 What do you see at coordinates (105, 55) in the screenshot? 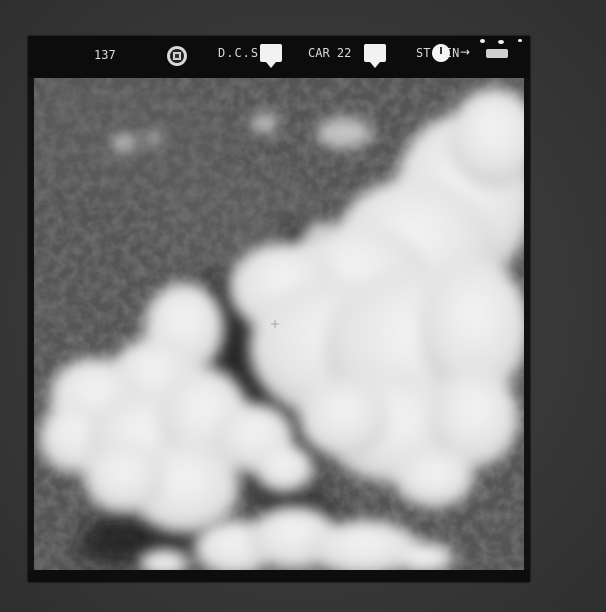
I see `frame-number: 137` at bounding box center [105, 55].